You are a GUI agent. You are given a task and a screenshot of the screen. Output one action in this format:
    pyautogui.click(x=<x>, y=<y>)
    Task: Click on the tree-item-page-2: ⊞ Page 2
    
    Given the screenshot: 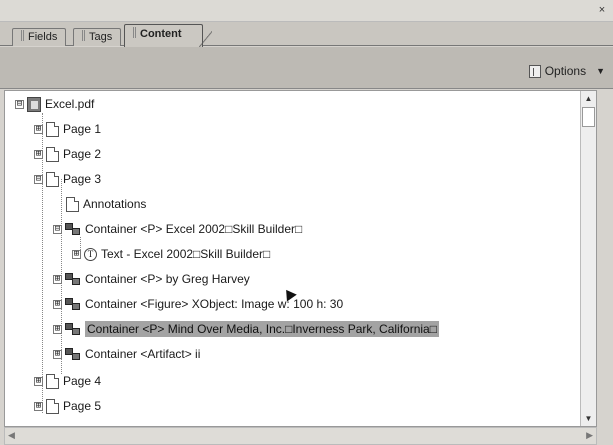 What is the action you would take?
    pyautogui.click(x=67, y=154)
    